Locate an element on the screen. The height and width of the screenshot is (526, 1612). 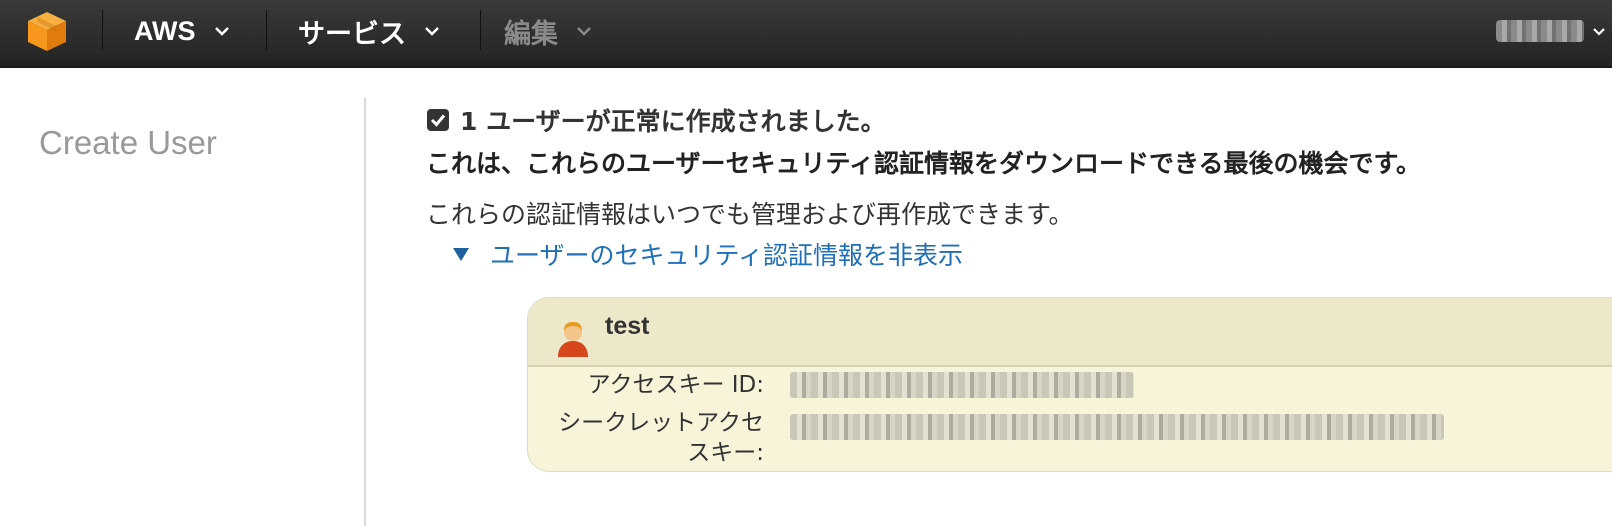
nav-aws-menu: AWS is located at coordinates (182, 31).